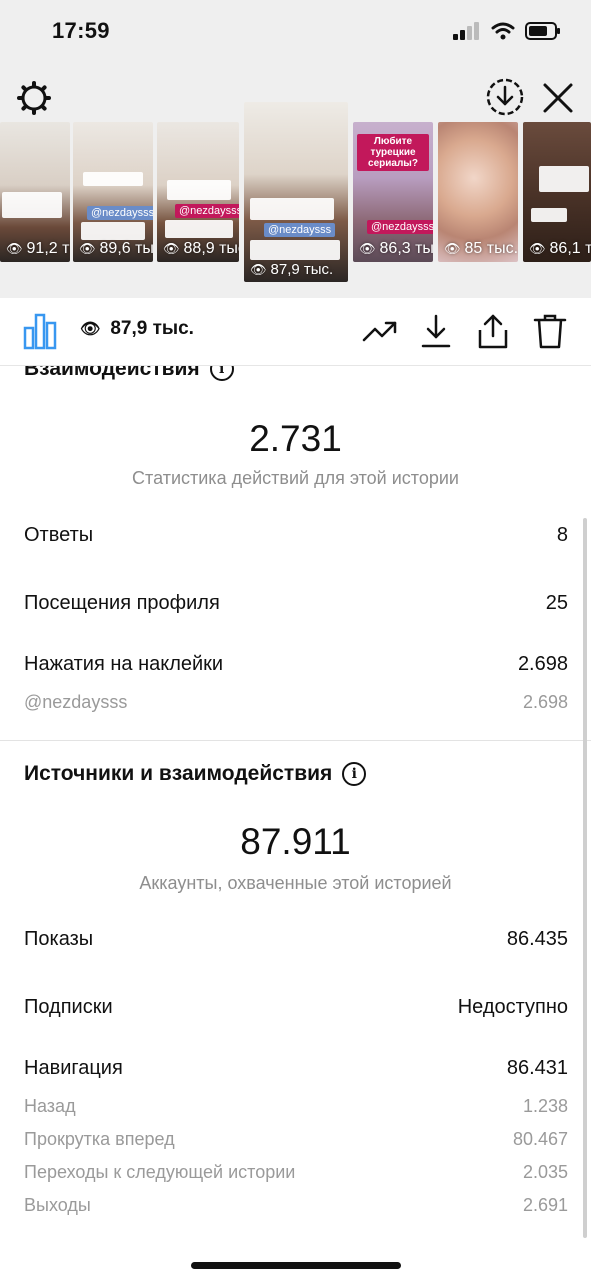  I want to click on story-views: 👁 85 тыс., so click(481, 248).